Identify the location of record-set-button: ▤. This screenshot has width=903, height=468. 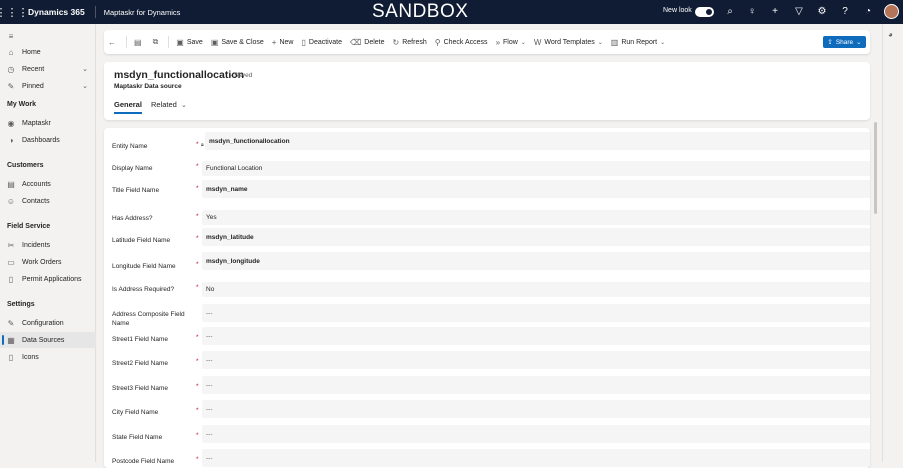
(139, 42).